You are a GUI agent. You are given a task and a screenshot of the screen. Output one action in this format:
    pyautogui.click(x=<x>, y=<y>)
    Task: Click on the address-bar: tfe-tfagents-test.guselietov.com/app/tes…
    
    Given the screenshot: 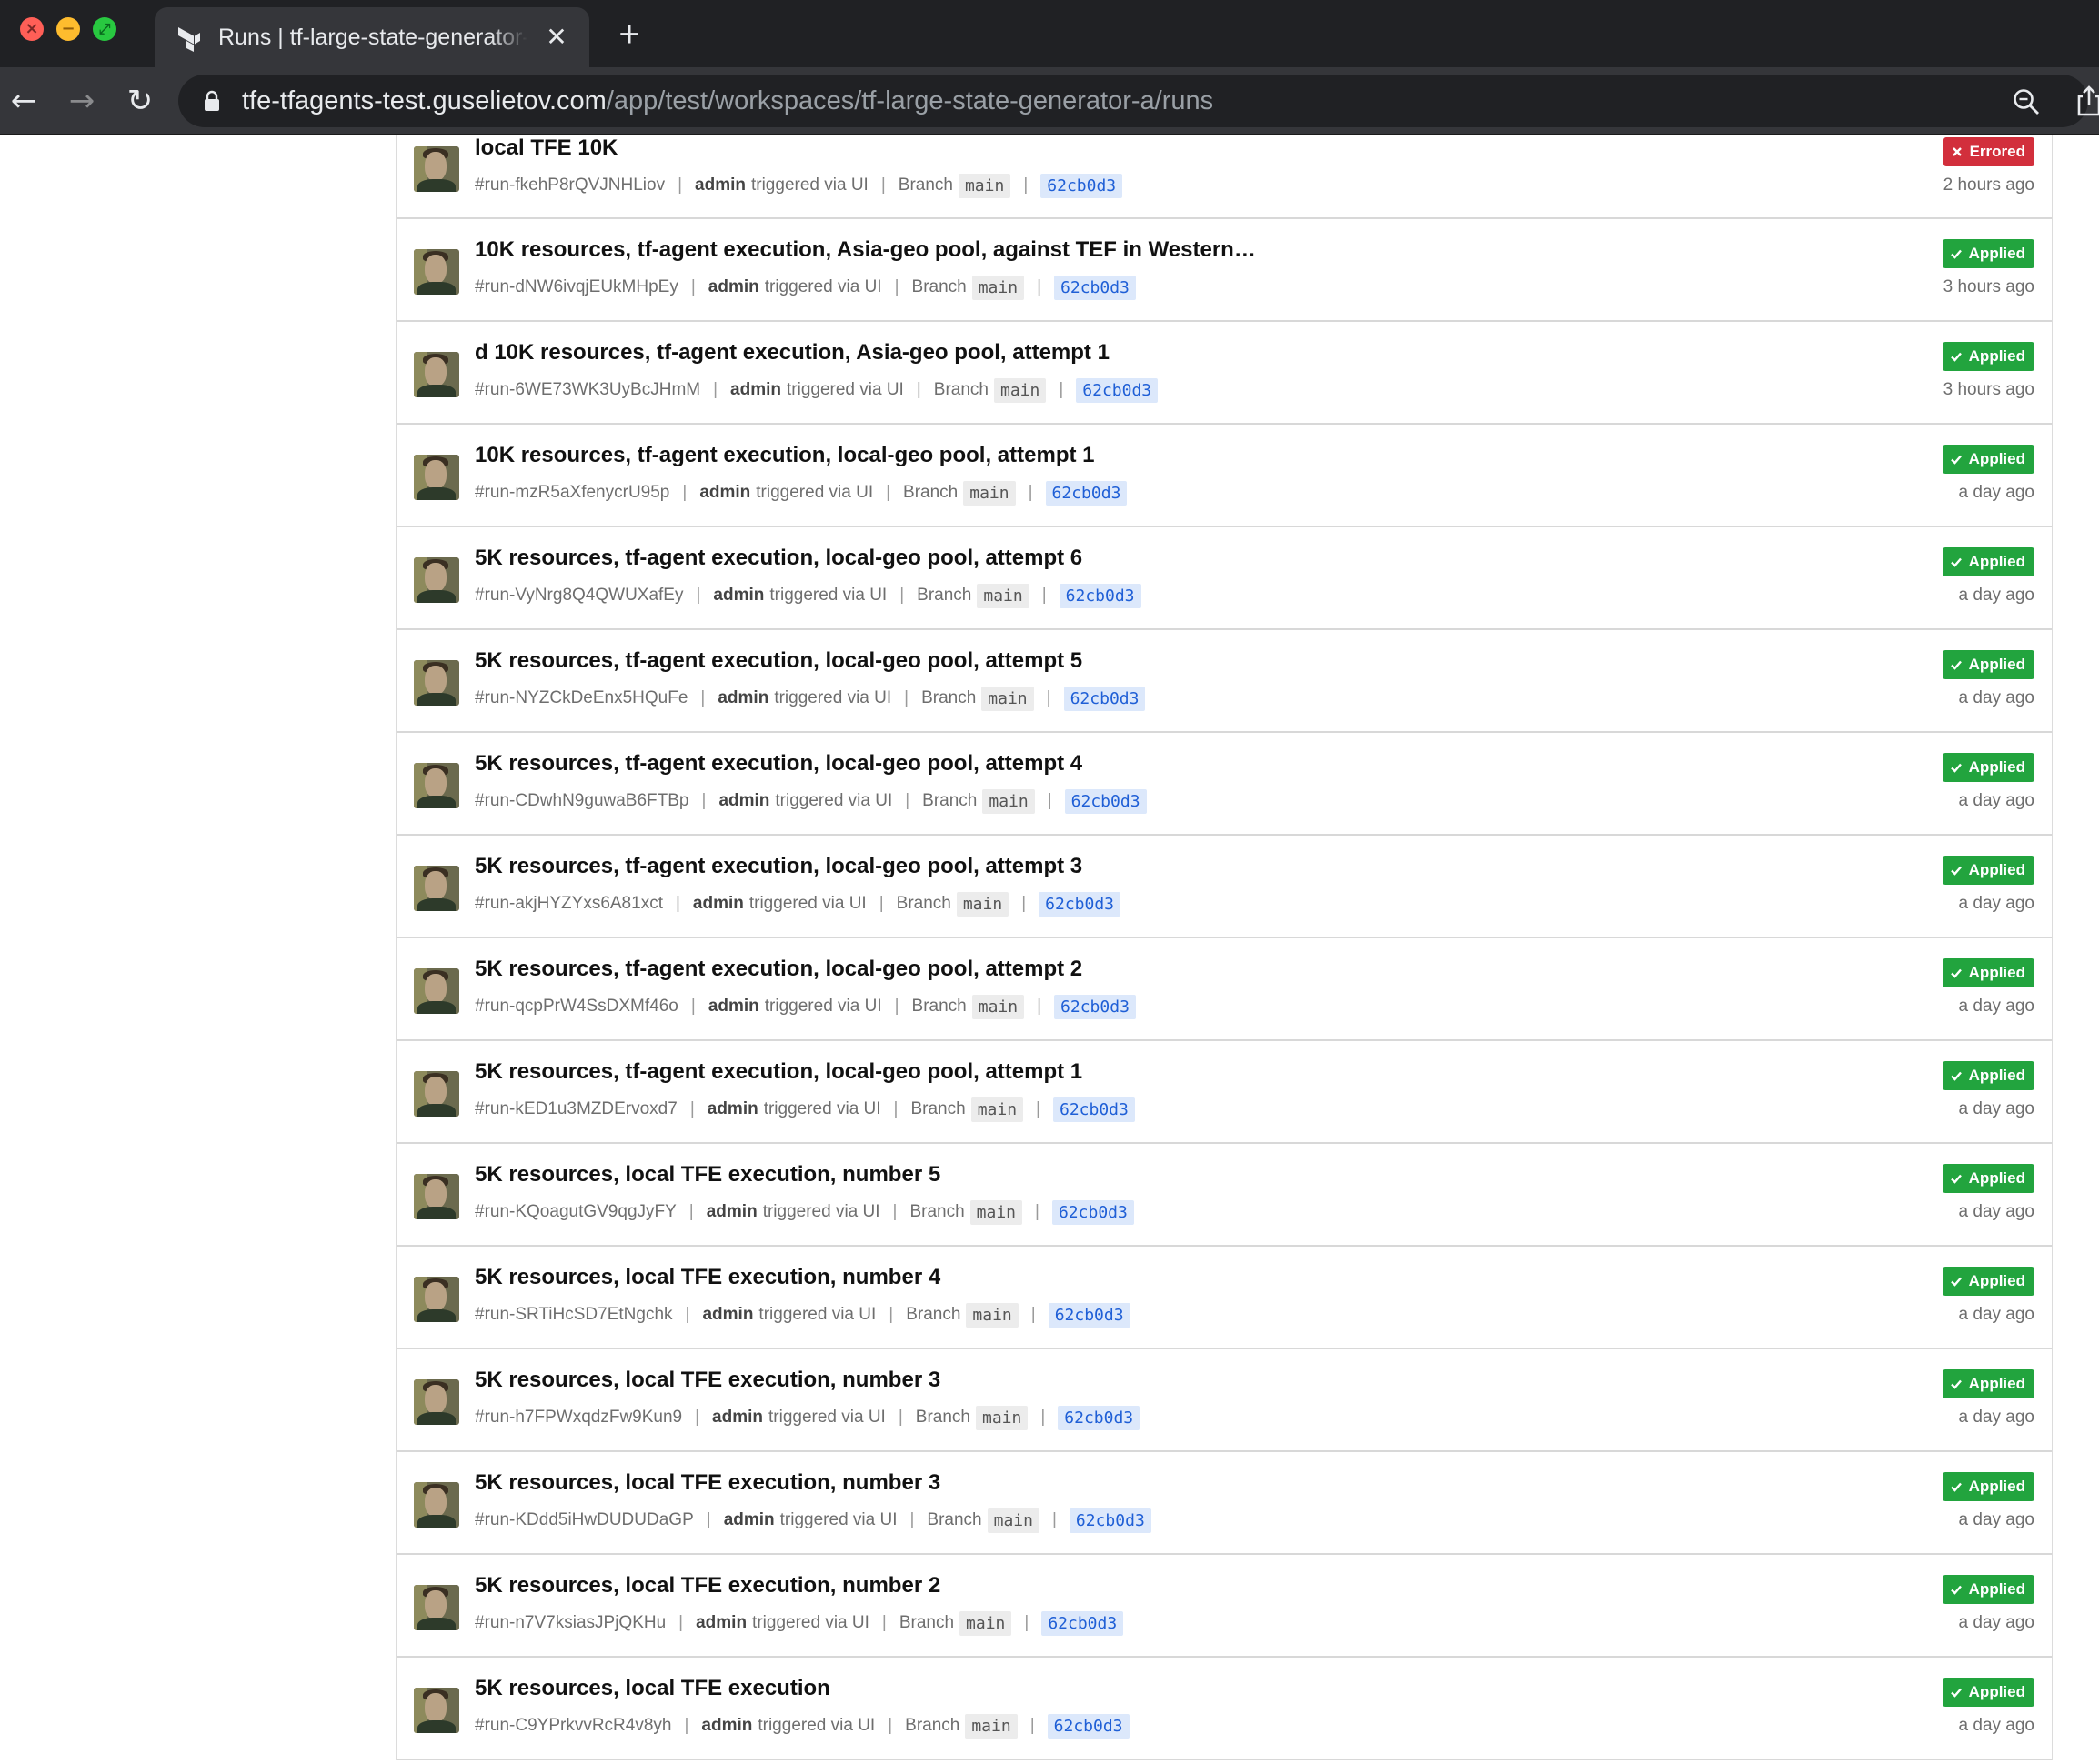 What is the action you would take?
    pyautogui.click(x=1138, y=101)
    